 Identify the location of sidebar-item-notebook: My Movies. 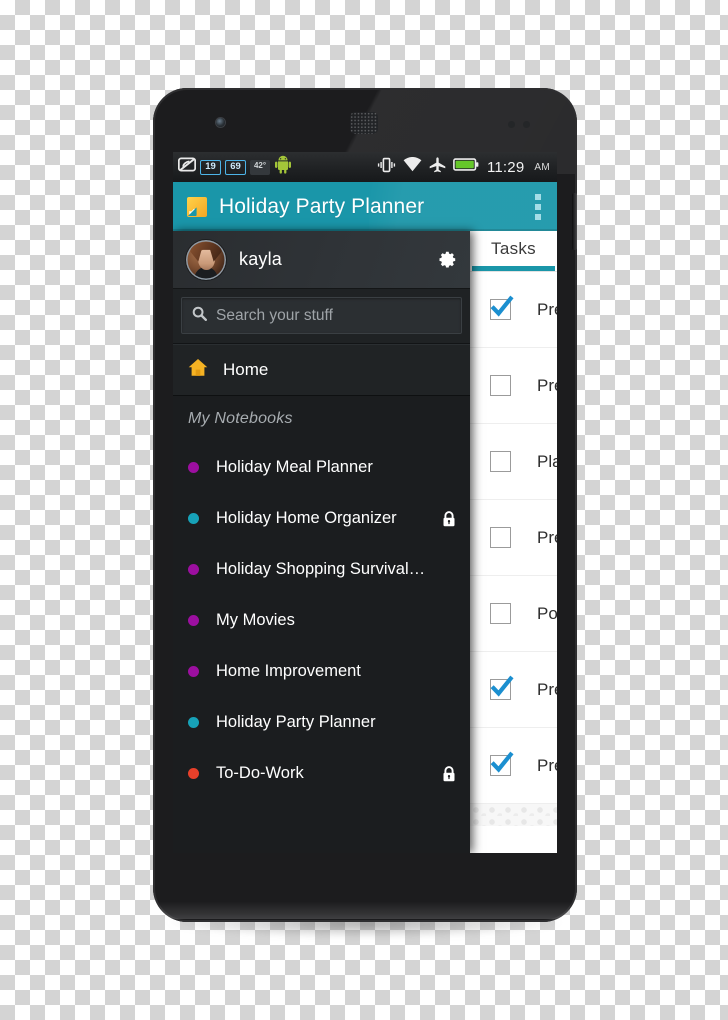
(321, 620).